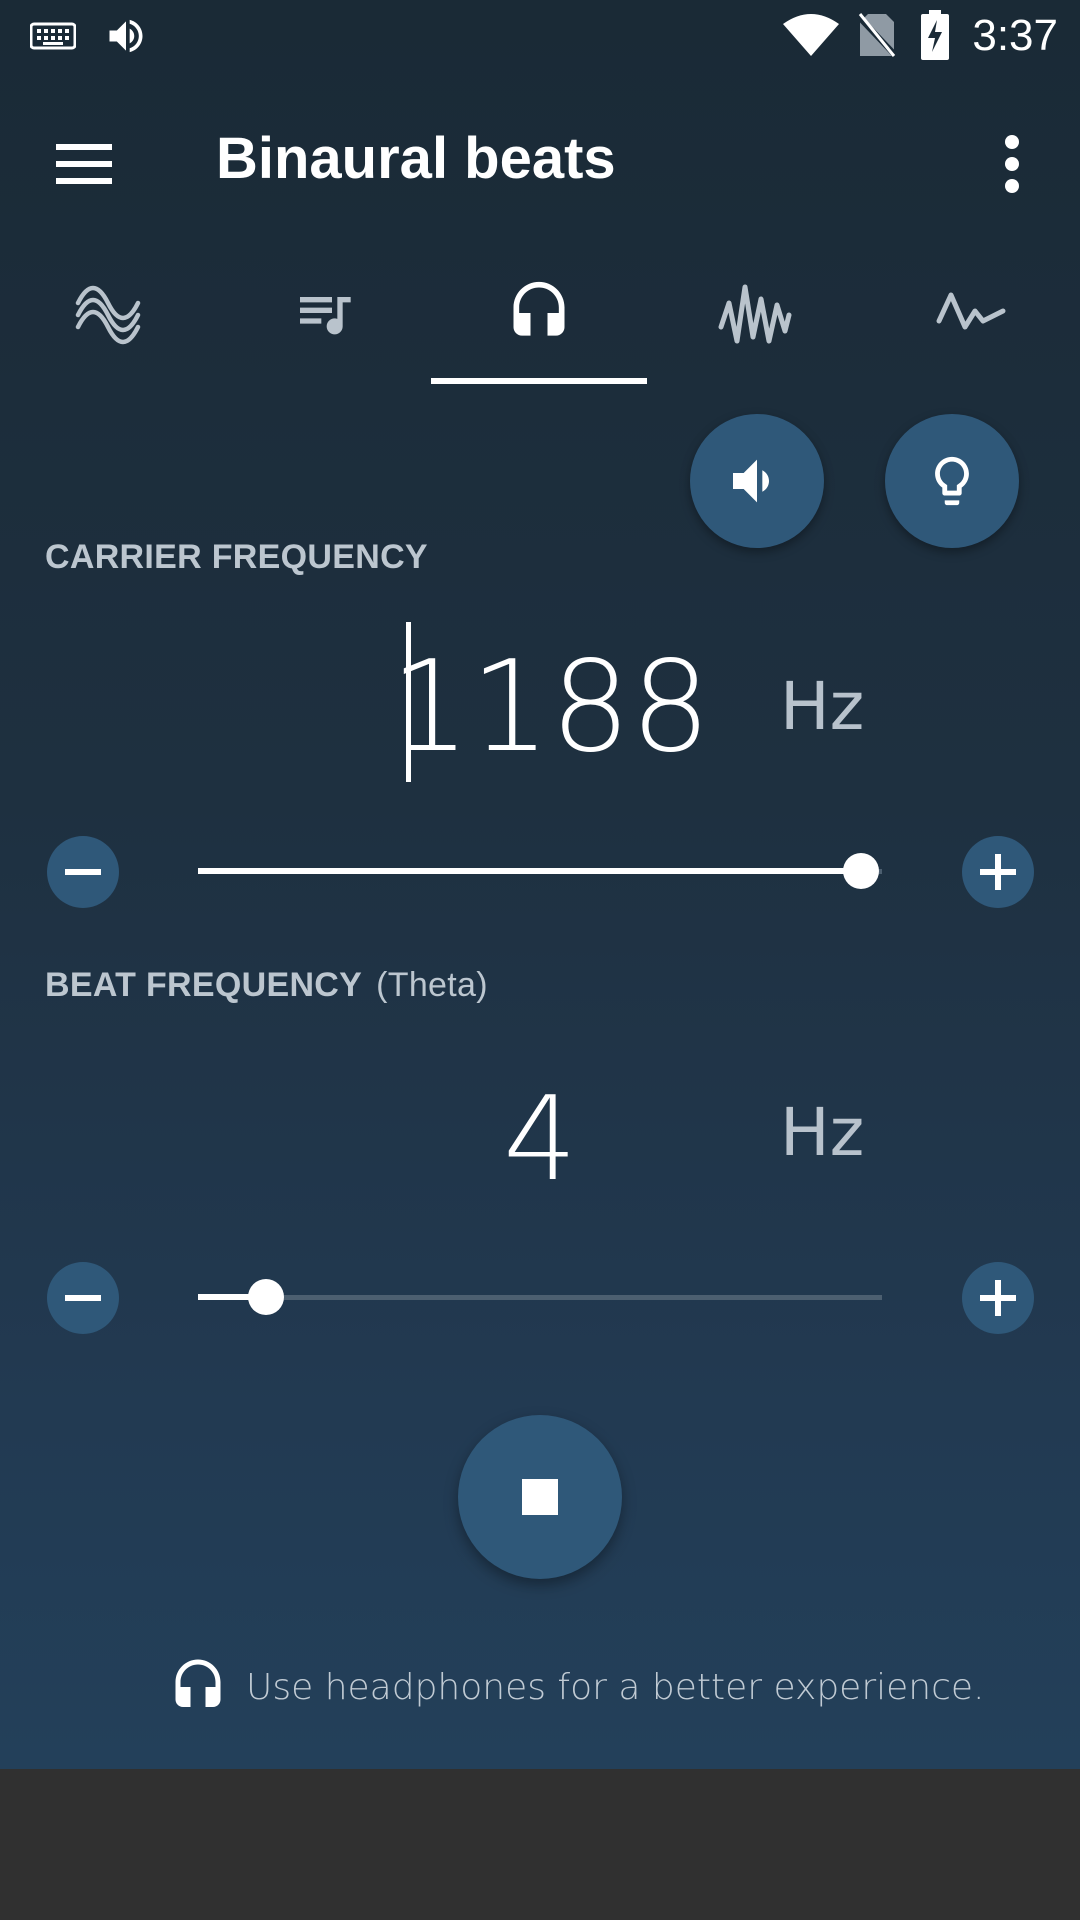  What do you see at coordinates (540, 1844) in the screenshot?
I see `system-navigation-bar` at bounding box center [540, 1844].